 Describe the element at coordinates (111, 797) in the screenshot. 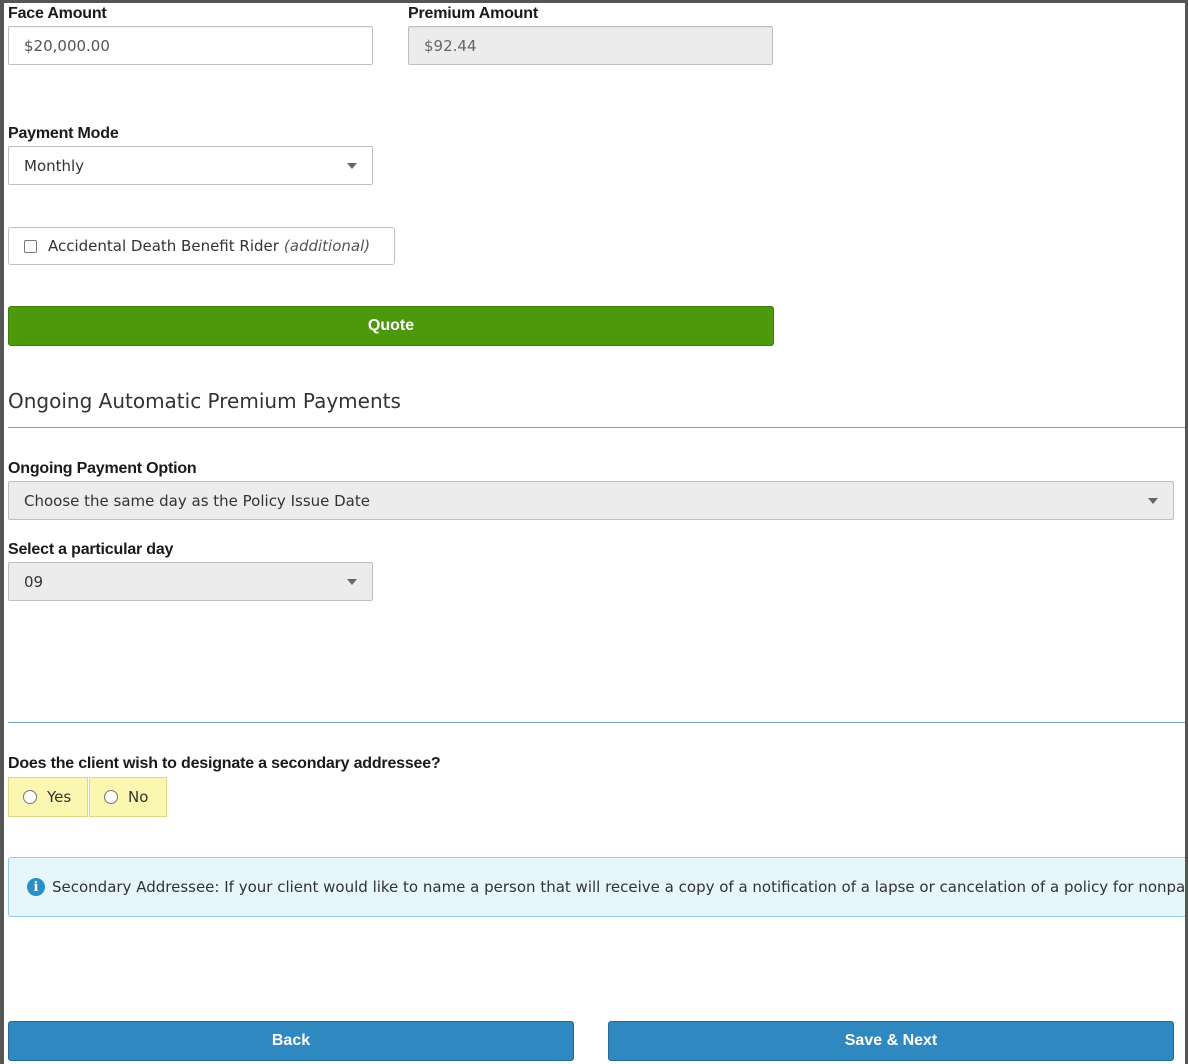

I see `no-radio` at that location.